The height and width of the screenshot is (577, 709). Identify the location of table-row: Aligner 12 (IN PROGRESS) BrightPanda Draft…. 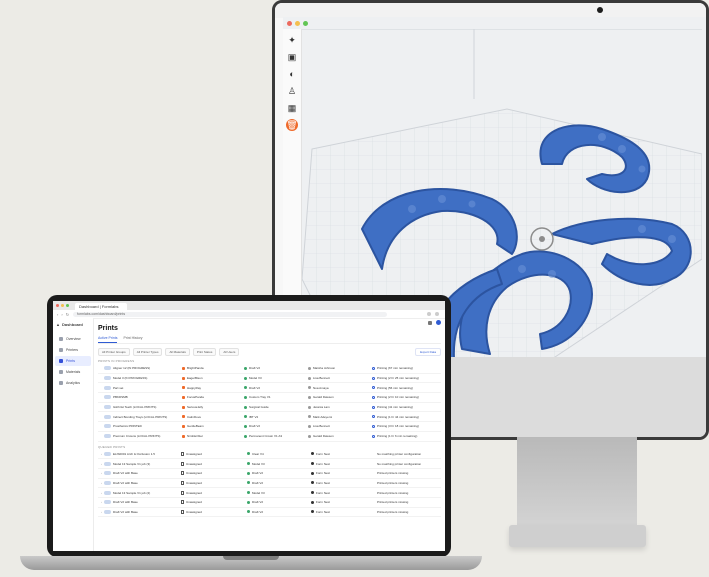
(269, 369).